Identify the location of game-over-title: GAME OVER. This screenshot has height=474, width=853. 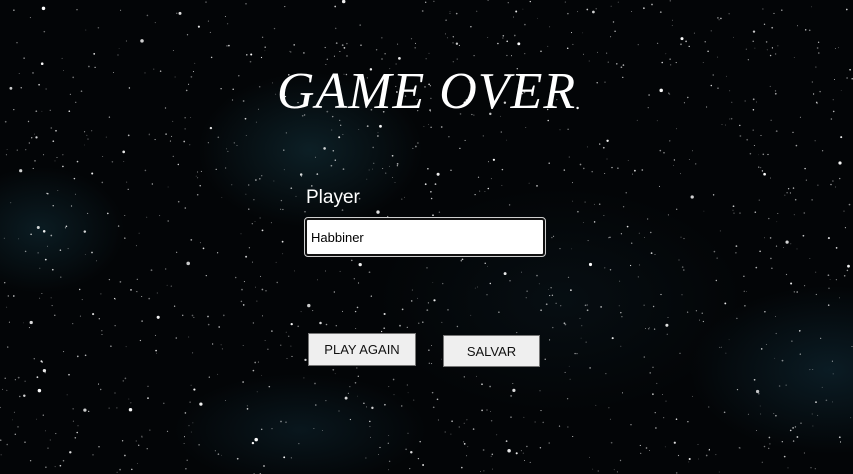
(426, 91).